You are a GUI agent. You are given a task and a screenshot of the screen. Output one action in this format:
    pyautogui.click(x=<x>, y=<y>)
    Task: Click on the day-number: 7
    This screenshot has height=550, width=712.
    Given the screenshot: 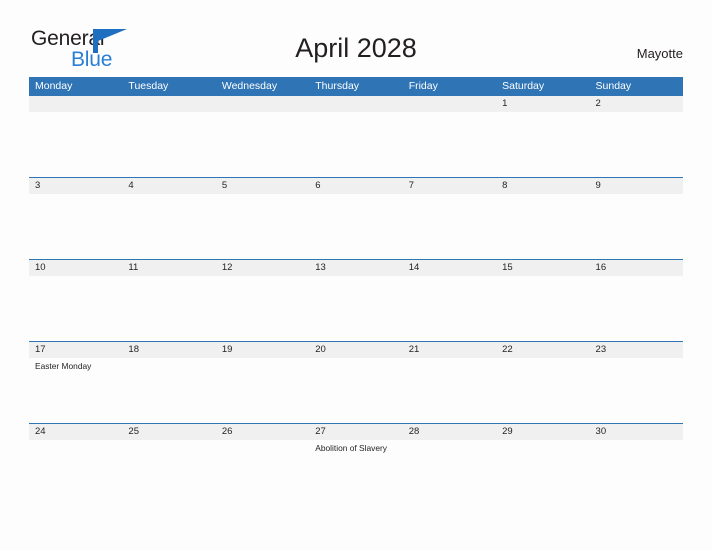 What is the action you would take?
    pyautogui.click(x=449, y=186)
    